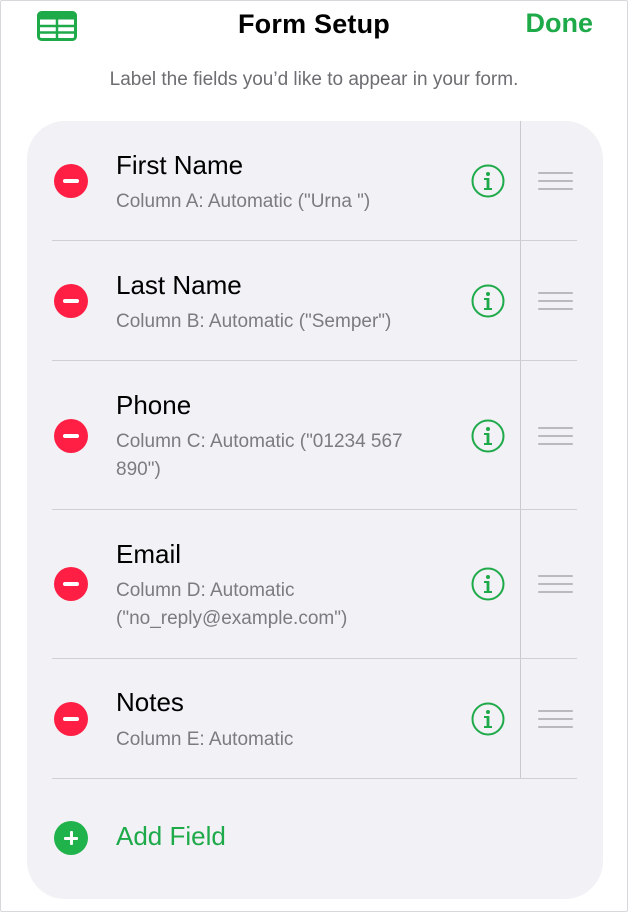 This screenshot has width=628, height=912. I want to click on field-column-mapping: Column A: Automatic ("Urna "), so click(243, 201).